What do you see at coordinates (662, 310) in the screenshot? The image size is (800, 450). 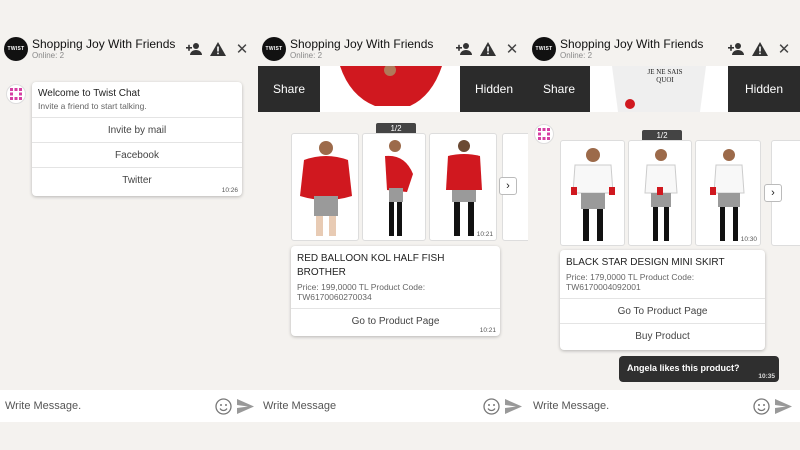 I see `go-to-product-page-button: Go To Product Page` at bounding box center [662, 310].